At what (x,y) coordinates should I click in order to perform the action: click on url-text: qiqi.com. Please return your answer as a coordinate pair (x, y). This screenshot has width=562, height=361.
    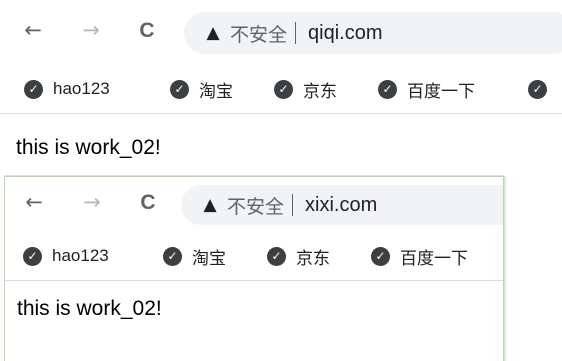
    Looking at the image, I should click on (345, 33).